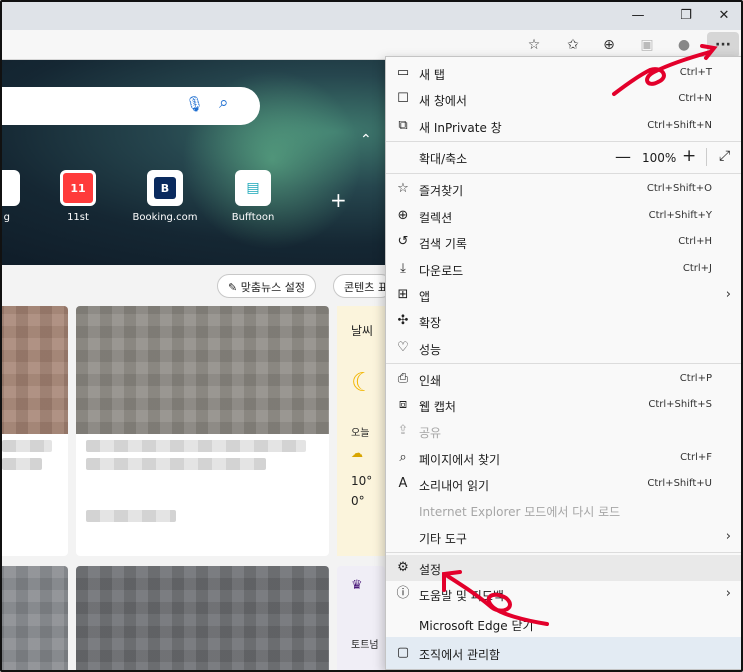 The image size is (743, 672). What do you see at coordinates (194, 104) in the screenshot?
I see `microphone-icon: 🎙` at bounding box center [194, 104].